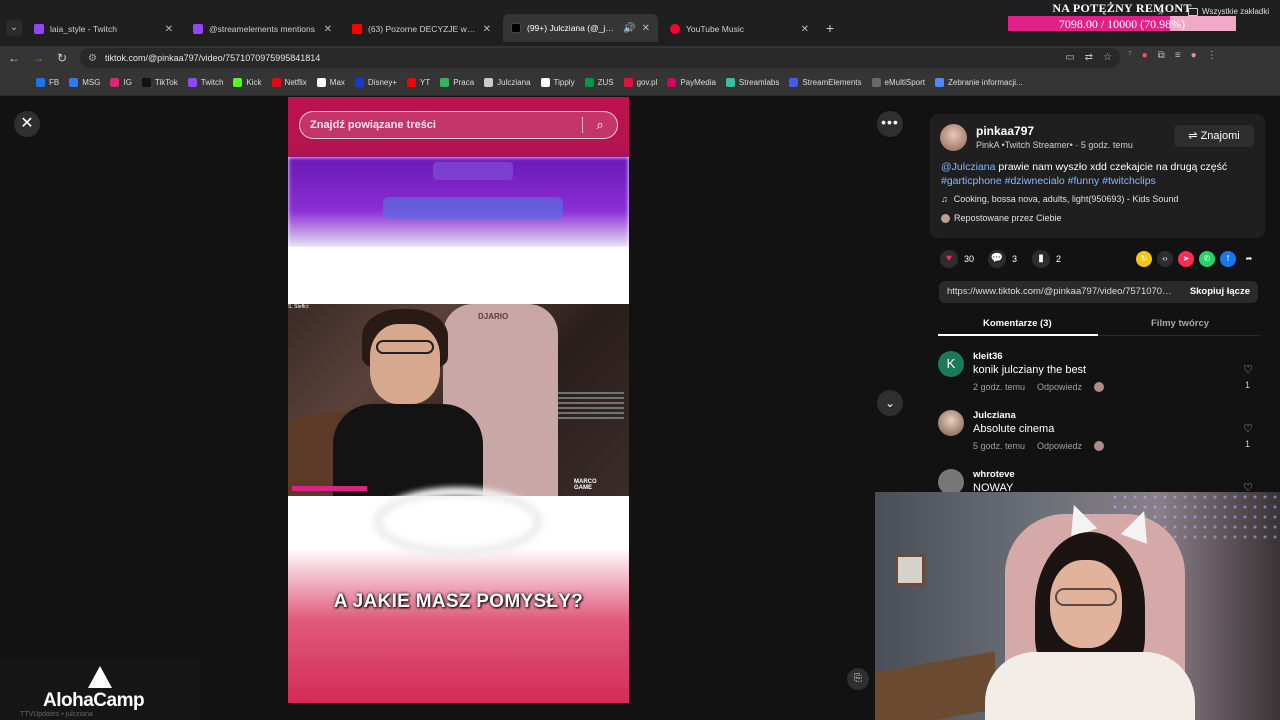 The width and height of the screenshot is (1280, 720). Describe the element at coordinates (14, 58) in the screenshot. I see `back-icon: ←` at that location.